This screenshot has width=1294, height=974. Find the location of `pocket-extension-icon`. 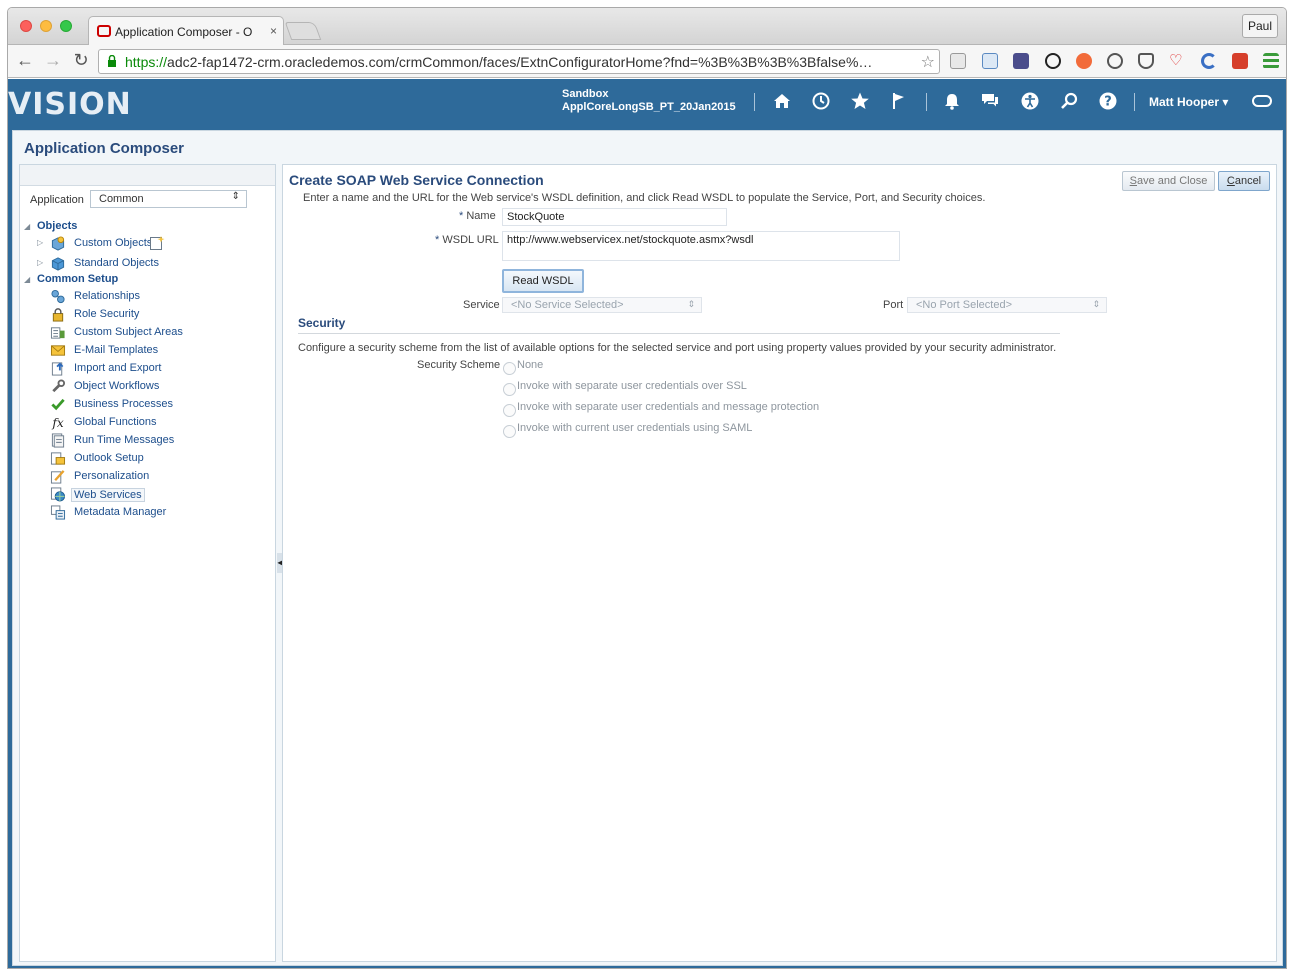

pocket-extension-icon is located at coordinates (1146, 61).